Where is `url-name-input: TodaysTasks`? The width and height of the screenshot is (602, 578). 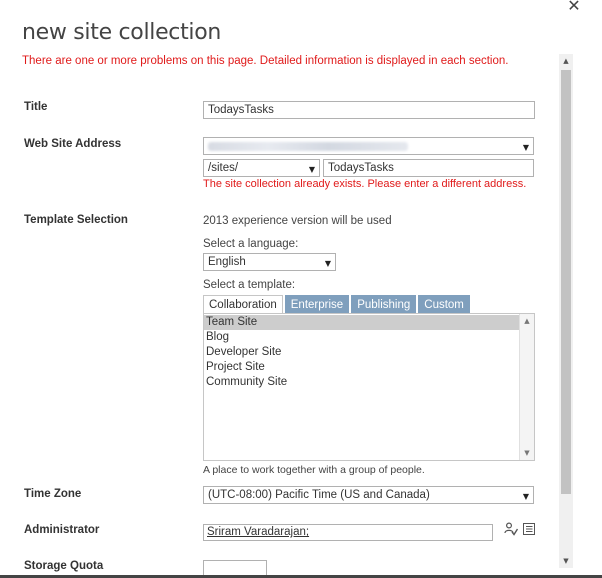 url-name-input: TodaysTasks is located at coordinates (428, 168).